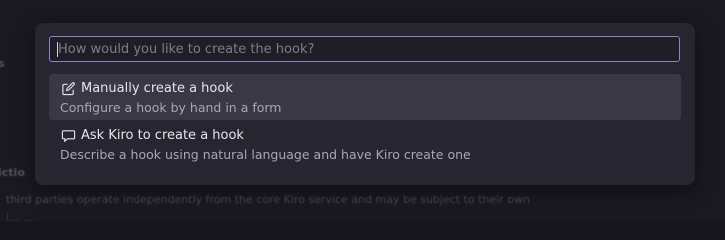  Describe the element at coordinates (57, 49) in the screenshot. I see `text-caret` at that location.